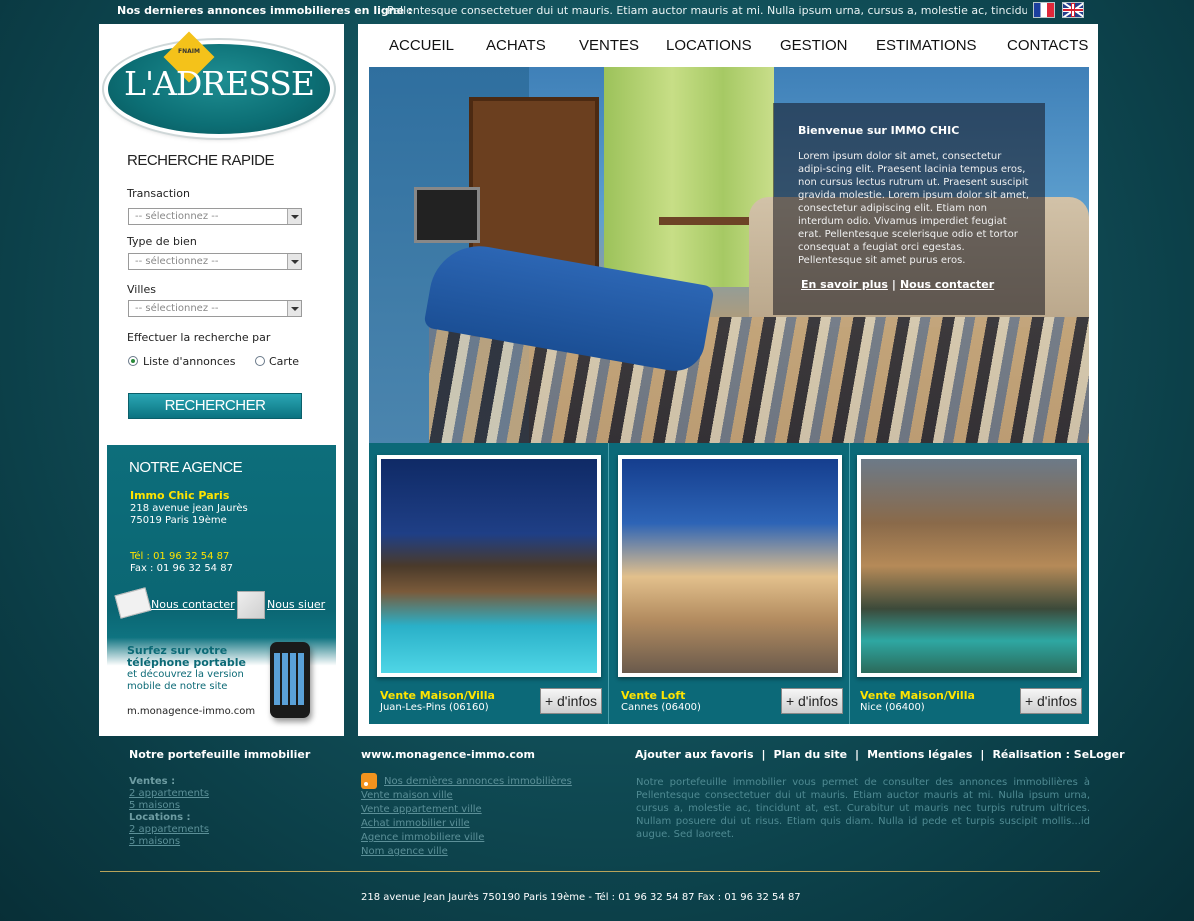  What do you see at coordinates (897, 284) in the screenshot?
I see `hero-links: En savoir plus | Nous contacter` at bounding box center [897, 284].